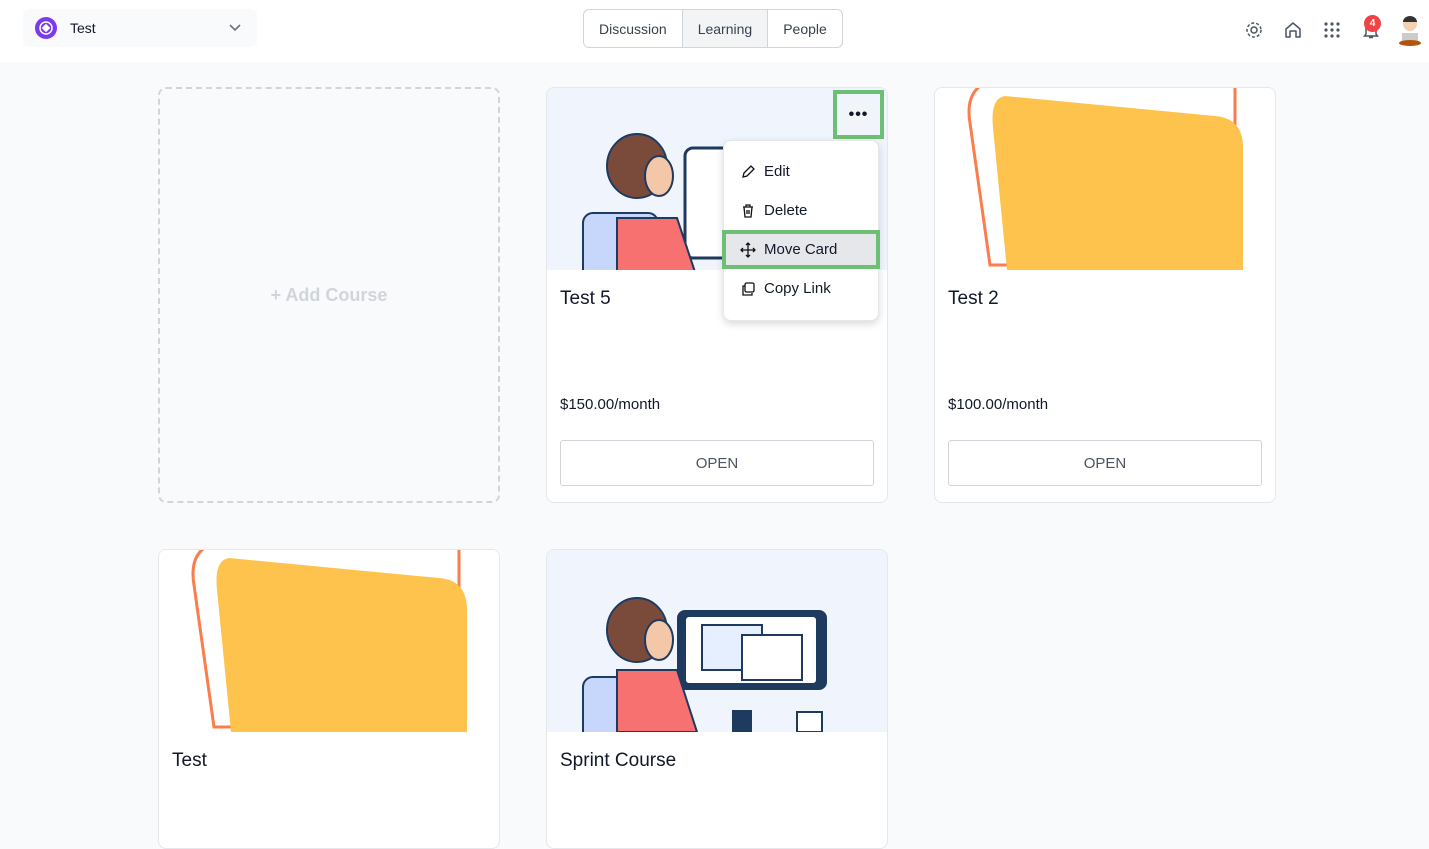 The height and width of the screenshot is (849, 1429). What do you see at coordinates (777, 171) in the screenshot?
I see `menu-item-label: Edit` at bounding box center [777, 171].